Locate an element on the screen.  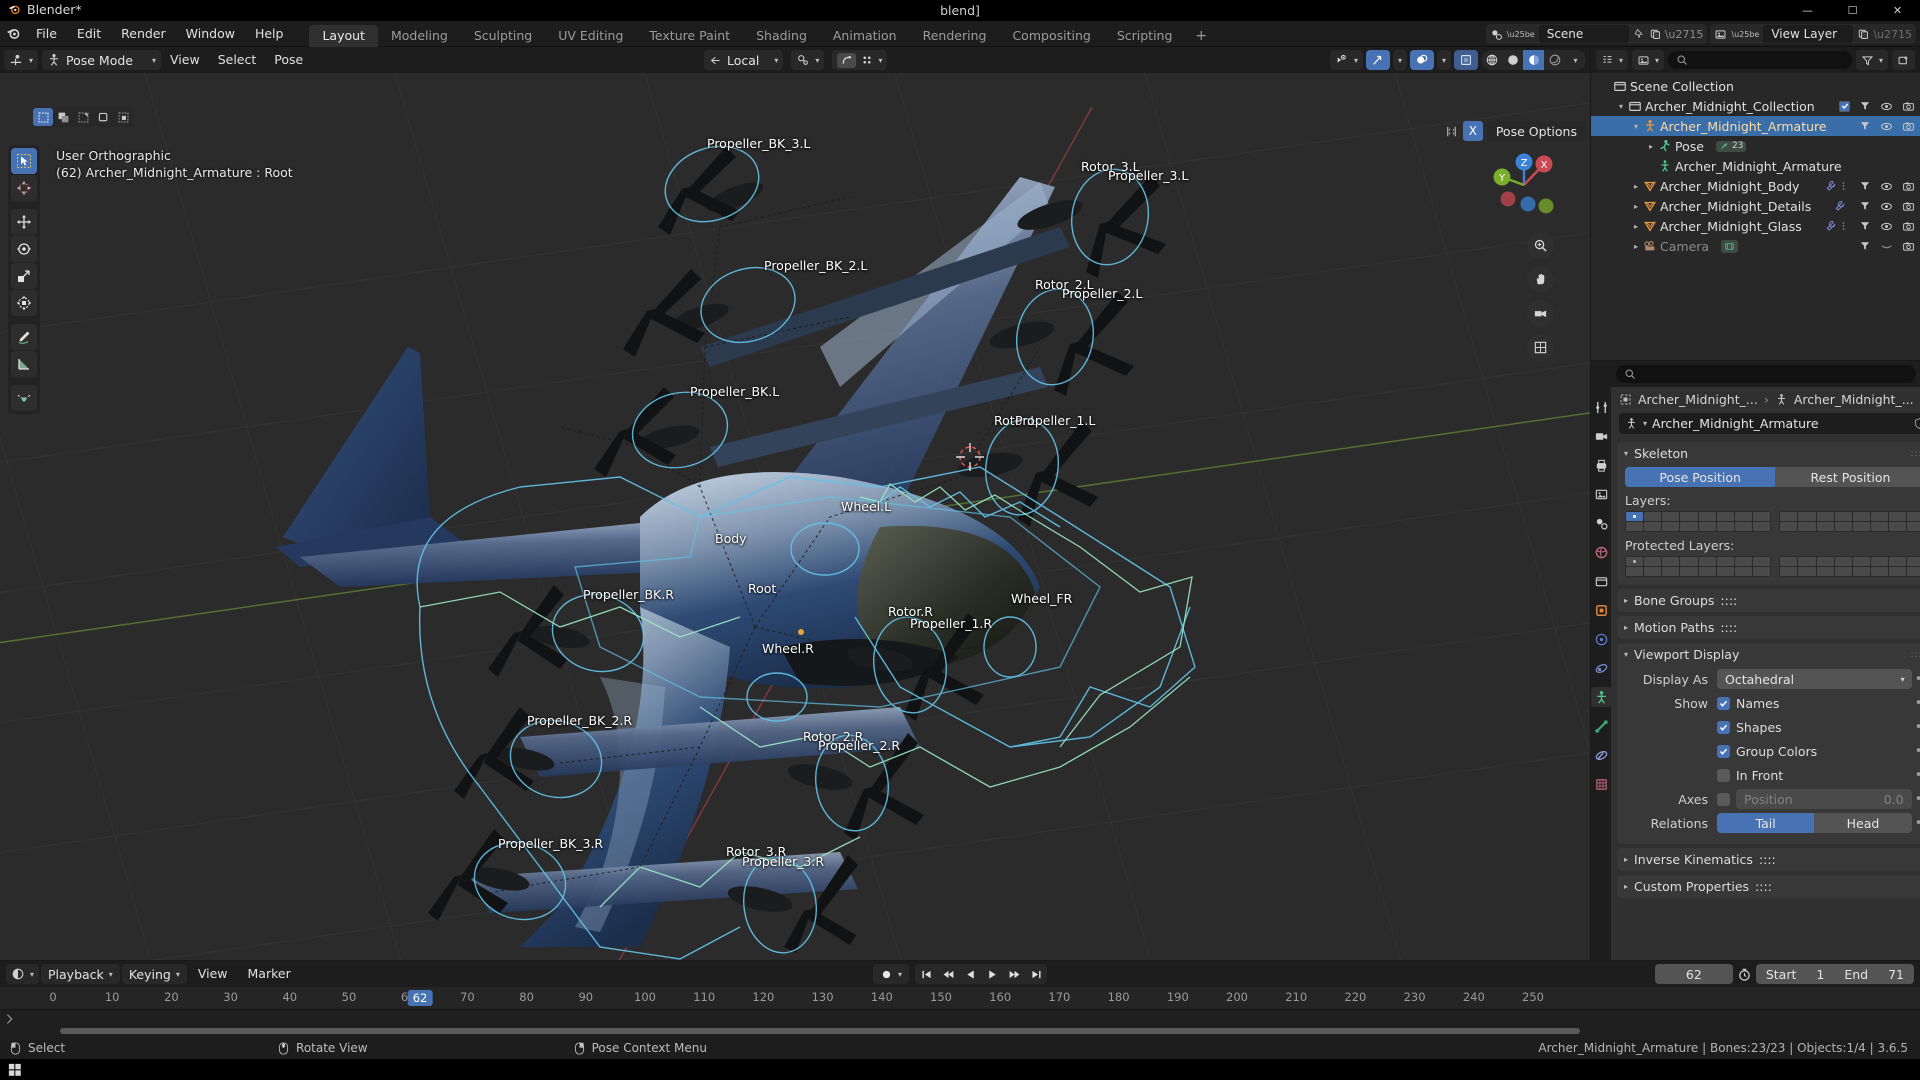
panel-bone-groups: ▸ Bone Groups :::: is located at coordinates (1768, 600).